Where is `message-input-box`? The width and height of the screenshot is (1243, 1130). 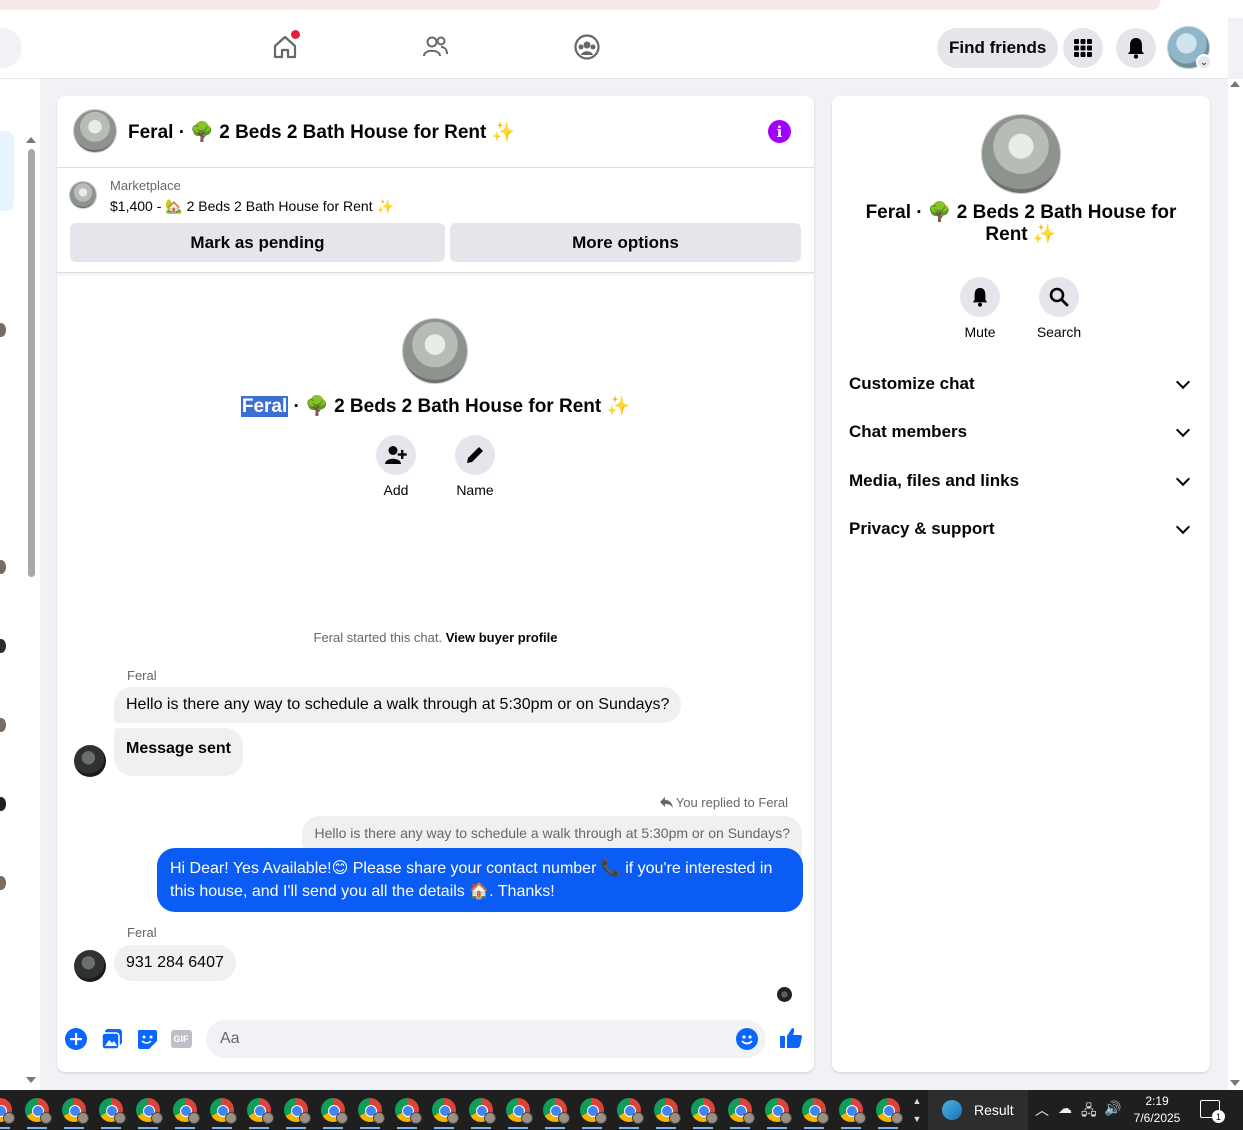 message-input-box is located at coordinates (486, 1039).